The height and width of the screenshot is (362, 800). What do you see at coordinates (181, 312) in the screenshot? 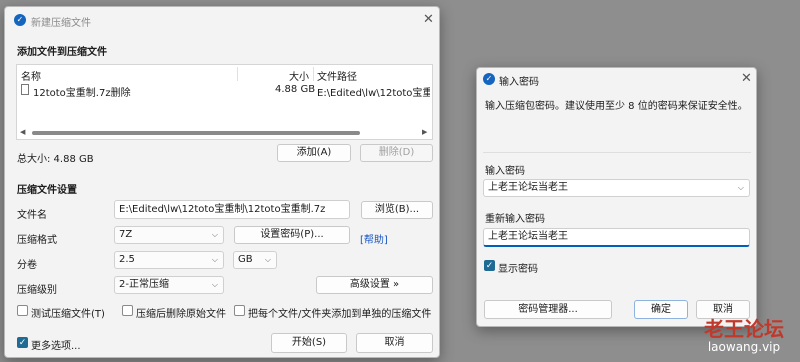
I see `delete-after-label: 压缩后删除原始文件` at bounding box center [181, 312].